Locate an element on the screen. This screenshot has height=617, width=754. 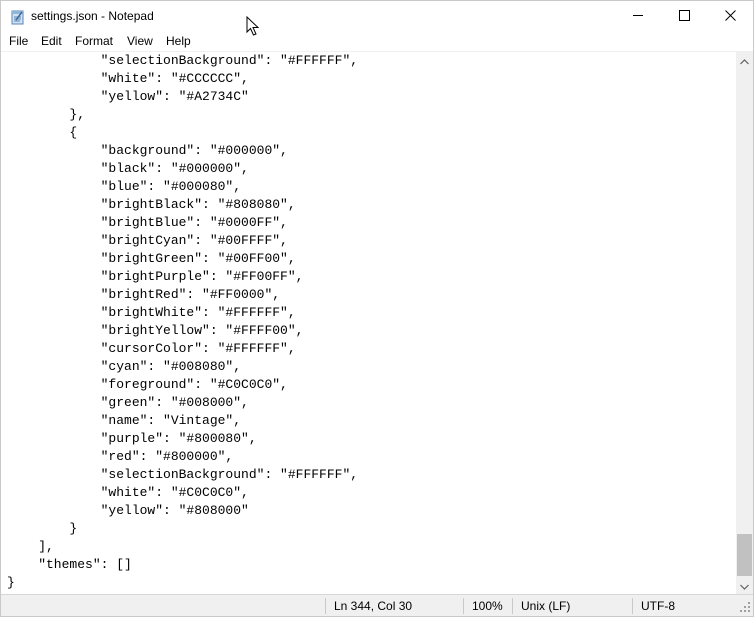
menu-edit: Edit is located at coordinates (51, 41).